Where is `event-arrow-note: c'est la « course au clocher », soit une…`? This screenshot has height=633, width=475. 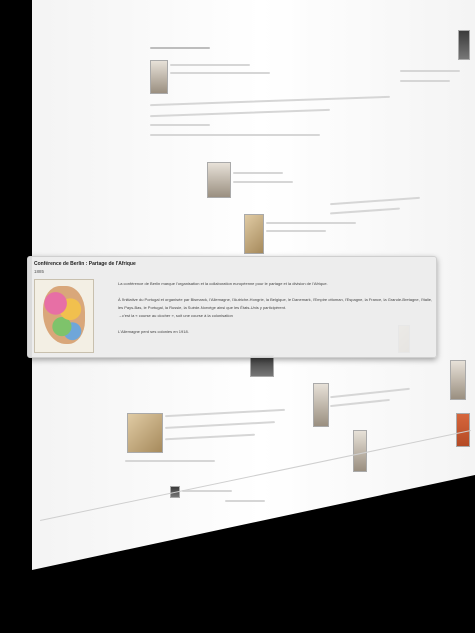
event-arrow-note: c'est la « course au clocher », soit une… is located at coordinates (175, 315).